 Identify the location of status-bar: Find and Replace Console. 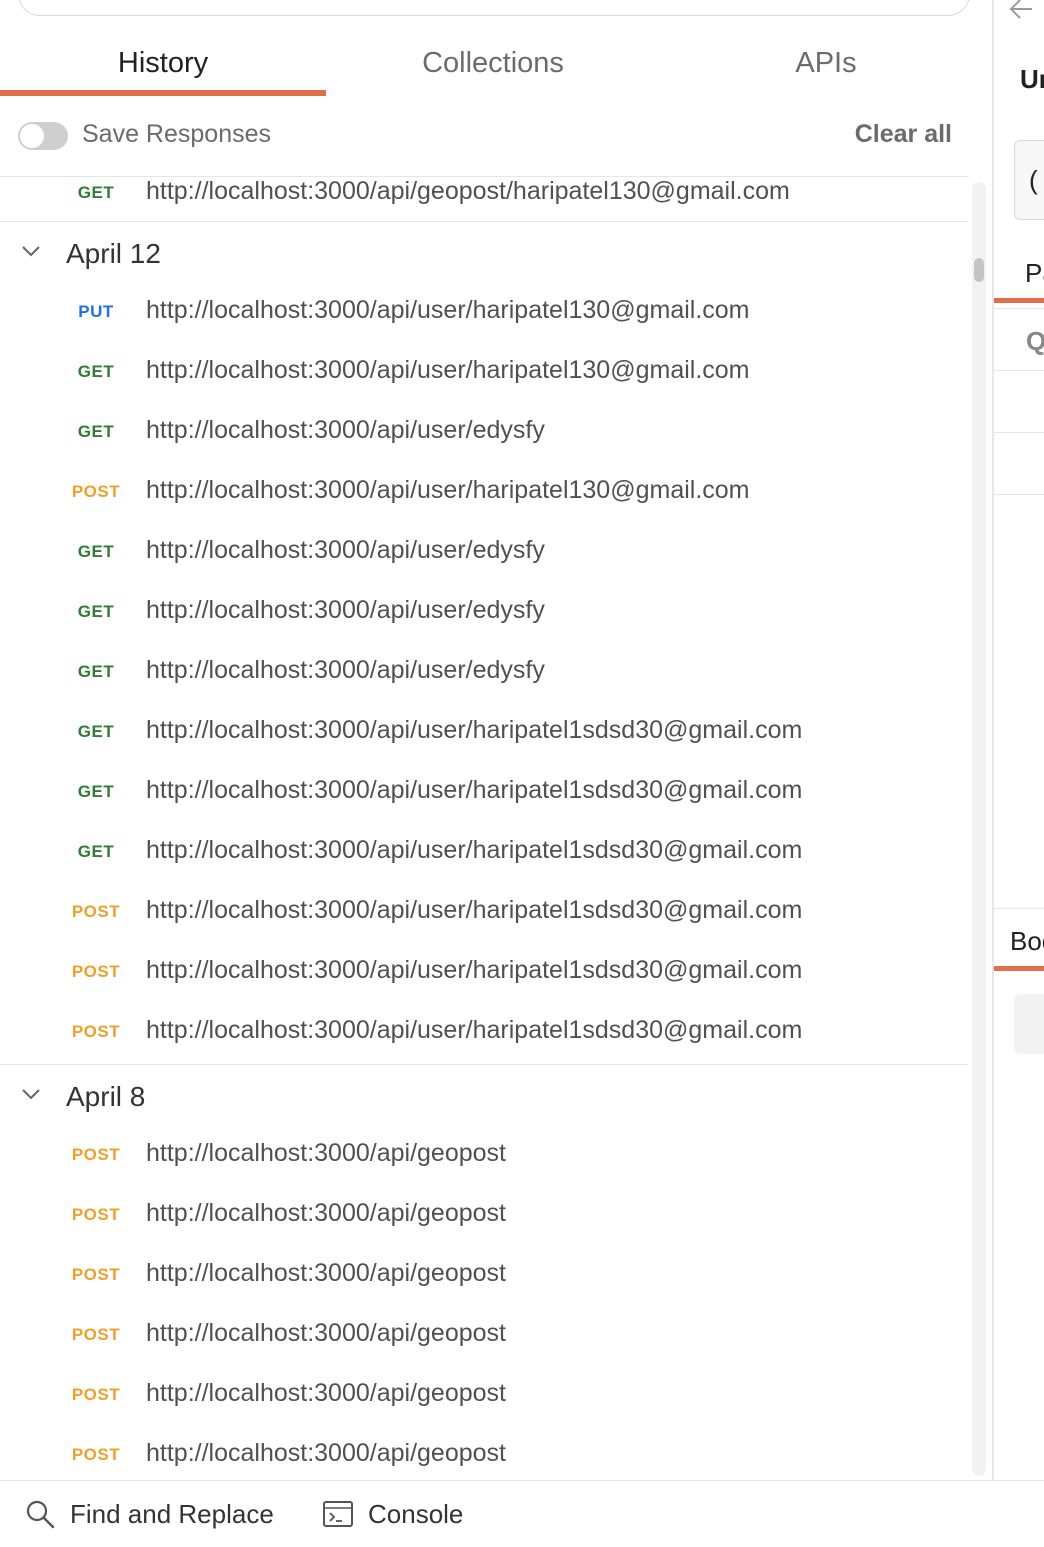
(522, 1513).